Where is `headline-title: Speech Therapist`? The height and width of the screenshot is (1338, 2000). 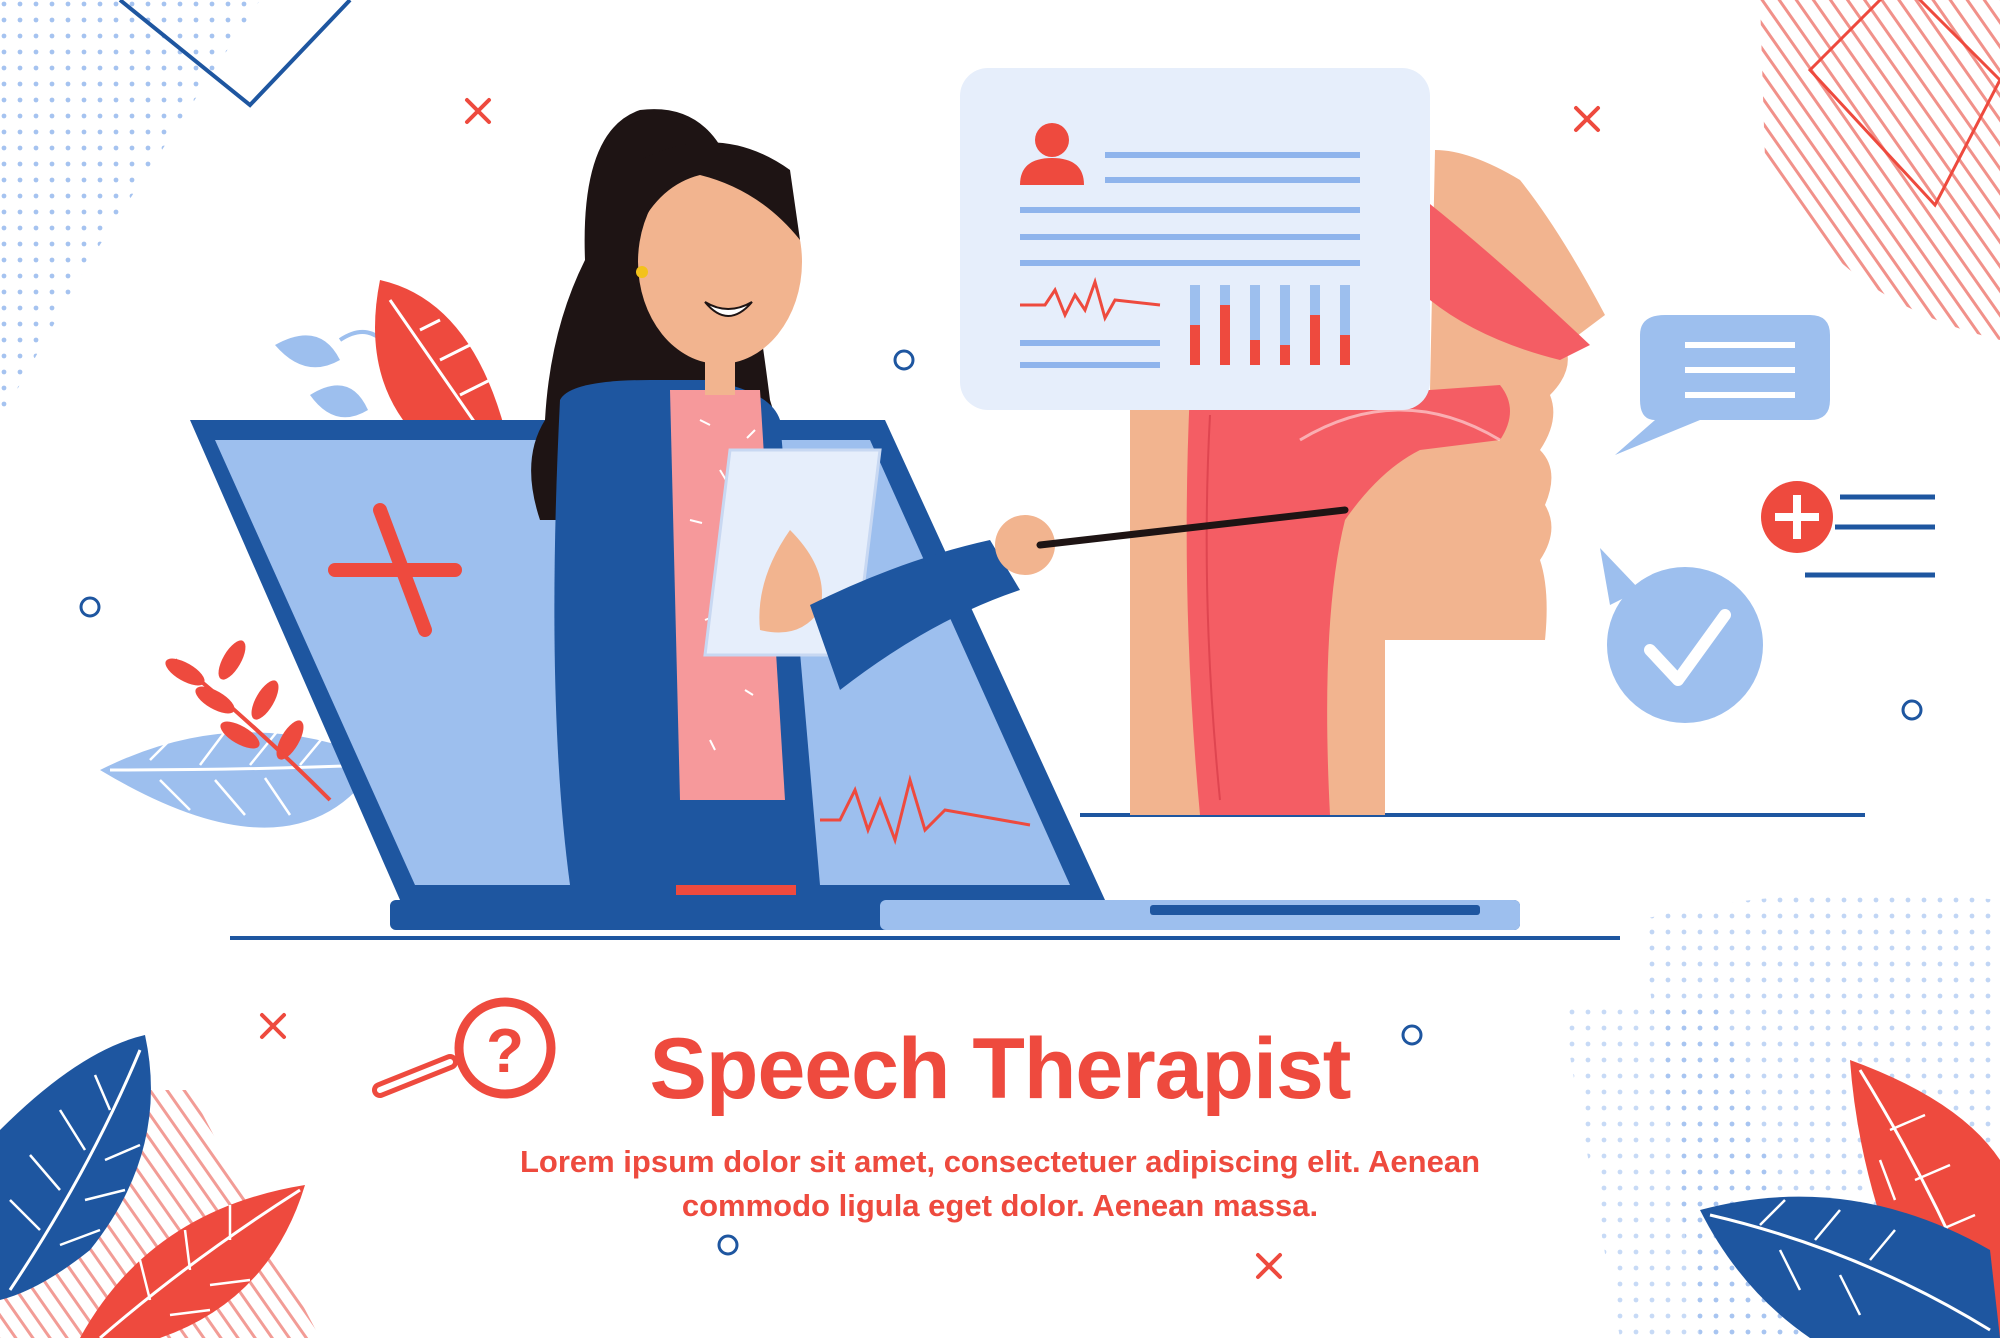
headline-title: Speech Therapist is located at coordinates (1000, 1069).